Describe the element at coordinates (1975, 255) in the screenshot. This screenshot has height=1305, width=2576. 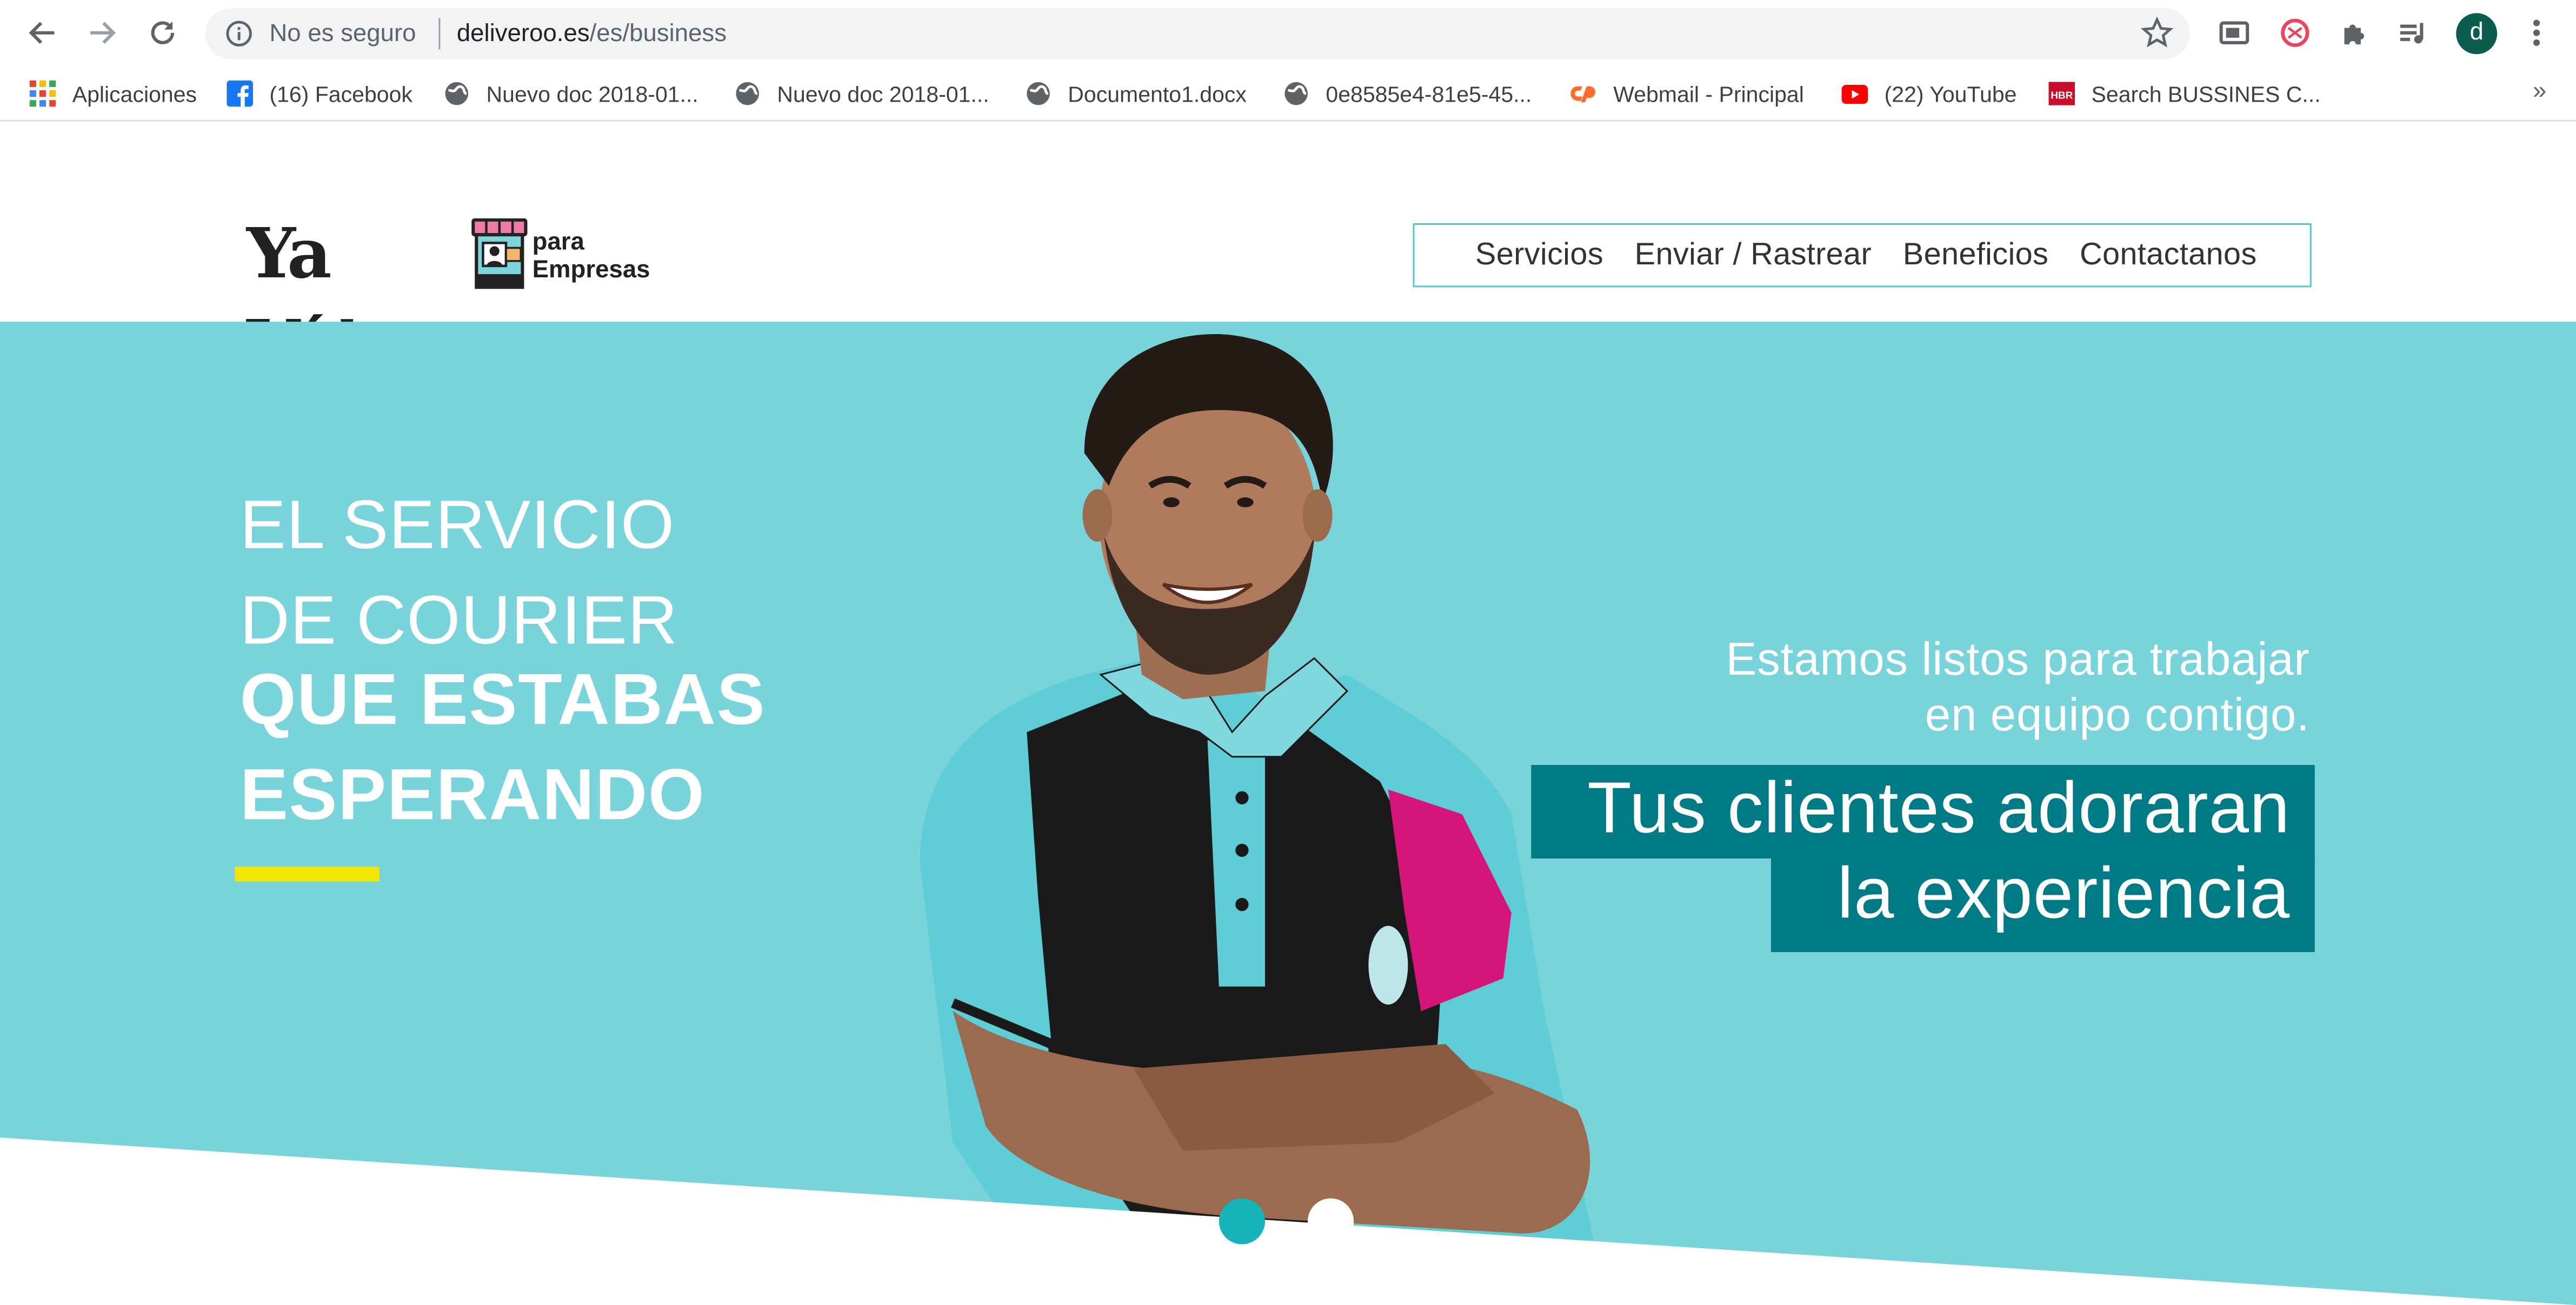
I see `nav-link-beneficios: Beneficios` at that location.